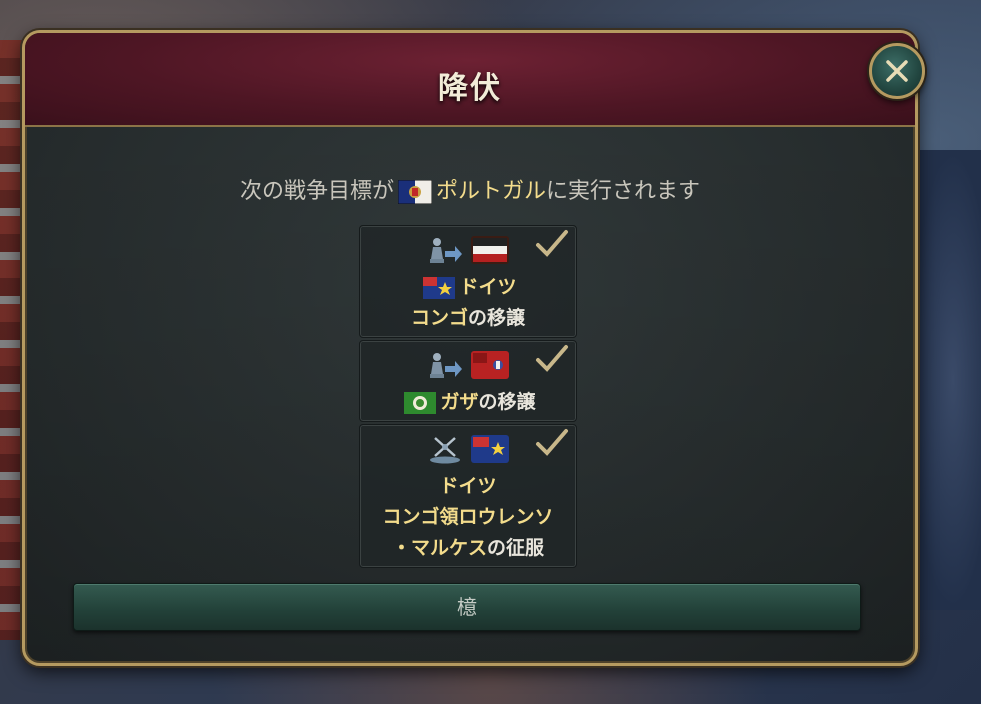 The width and height of the screenshot is (981, 704). What do you see at coordinates (490, 250) in the screenshot?
I see `german-empire-flag` at bounding box center [490, 250].